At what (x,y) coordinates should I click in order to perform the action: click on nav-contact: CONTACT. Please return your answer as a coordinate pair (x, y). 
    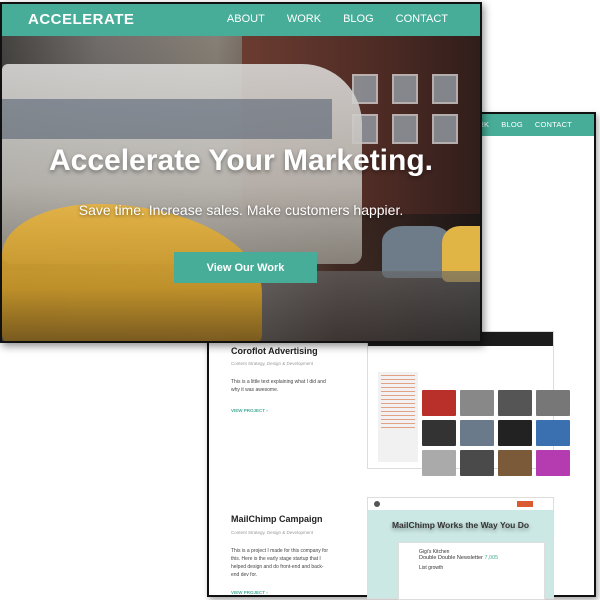
    Looking at the image, I should click on (422, 19).